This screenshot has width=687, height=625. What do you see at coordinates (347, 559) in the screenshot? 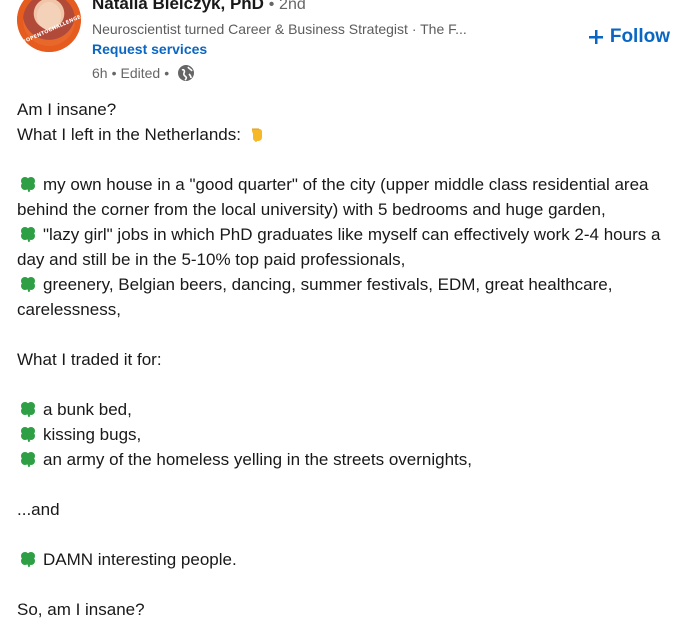
I see `final-item: DAMN interesting people.` at bounding box center [347, 559].